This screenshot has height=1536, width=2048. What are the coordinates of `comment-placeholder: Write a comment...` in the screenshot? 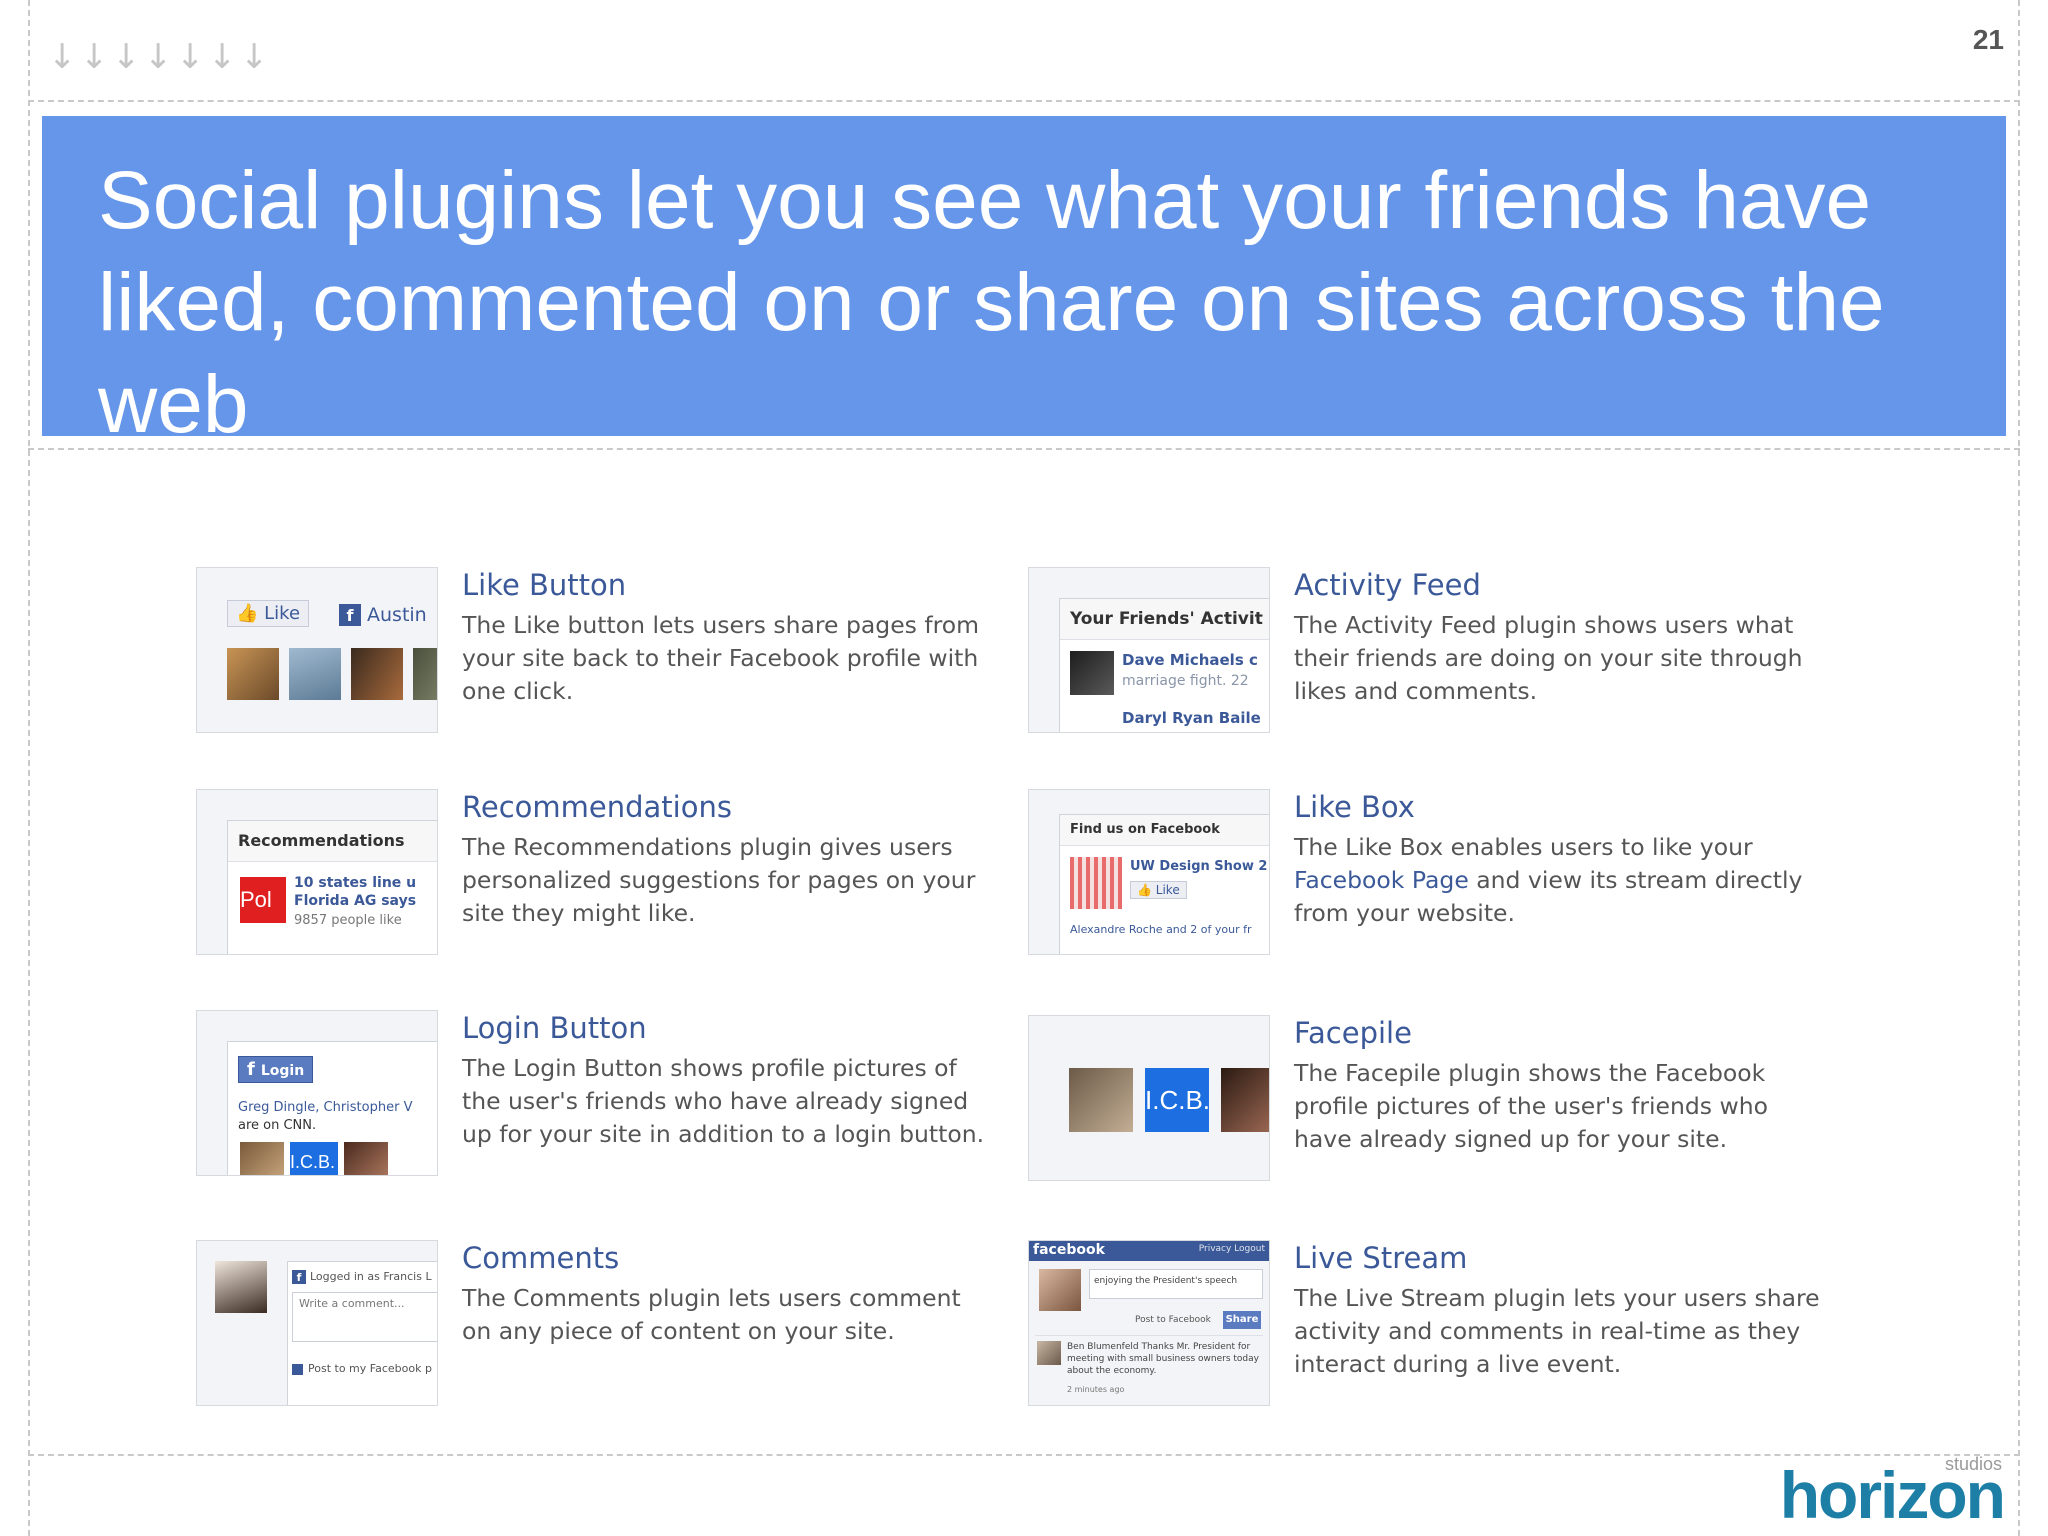 It's located at (352, 1303).